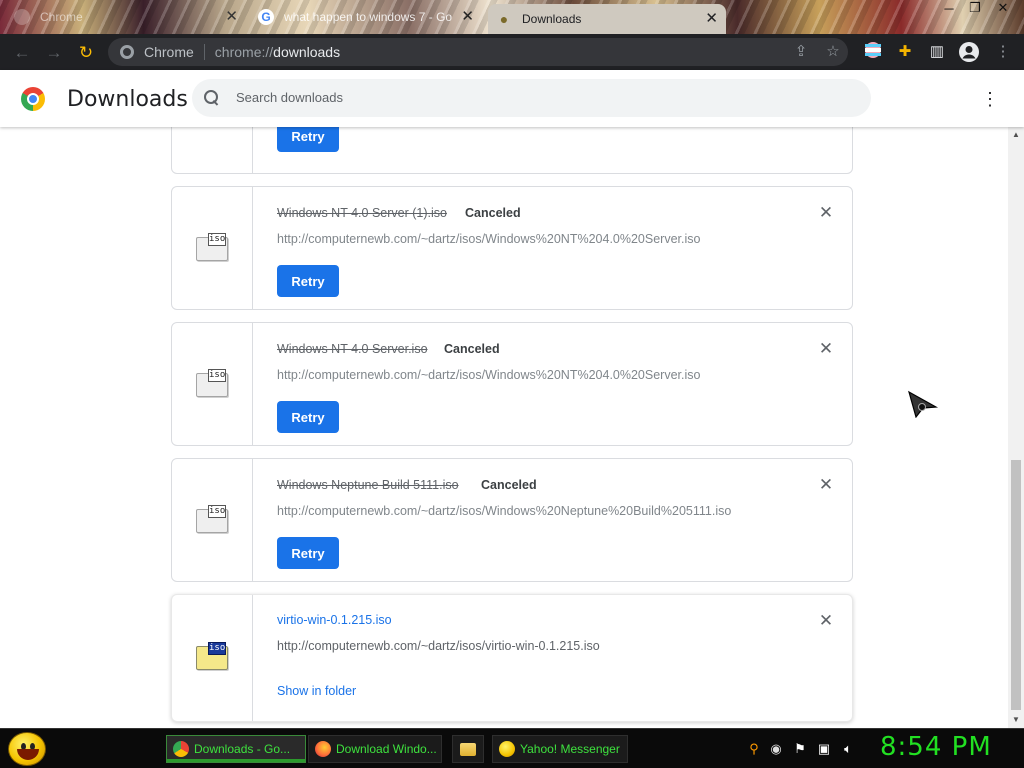 The width and height of the screenshot is (1024, 768). I want to click on search-input: Search downloads, so click(531, 98).